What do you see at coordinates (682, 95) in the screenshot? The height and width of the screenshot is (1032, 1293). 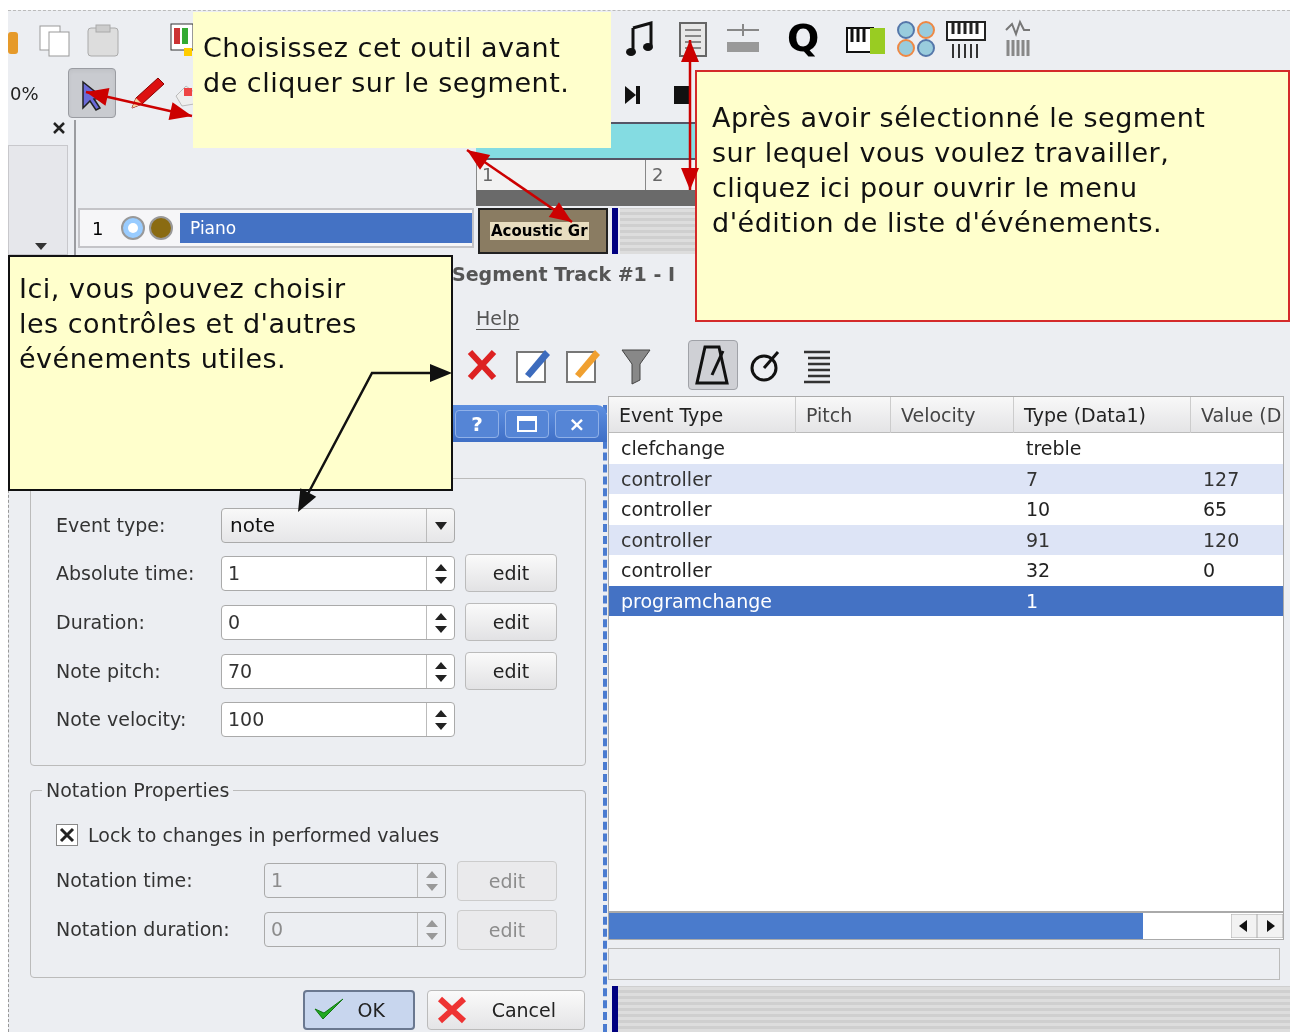 I see `stop-icon` at bounding box center [682, 95].